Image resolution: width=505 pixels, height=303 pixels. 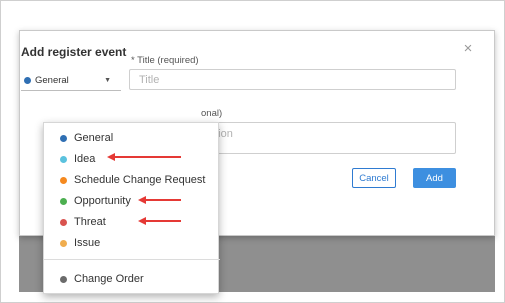 I want to click on dropdown-item-change-order: Change Order, so click(x=132, y=279).